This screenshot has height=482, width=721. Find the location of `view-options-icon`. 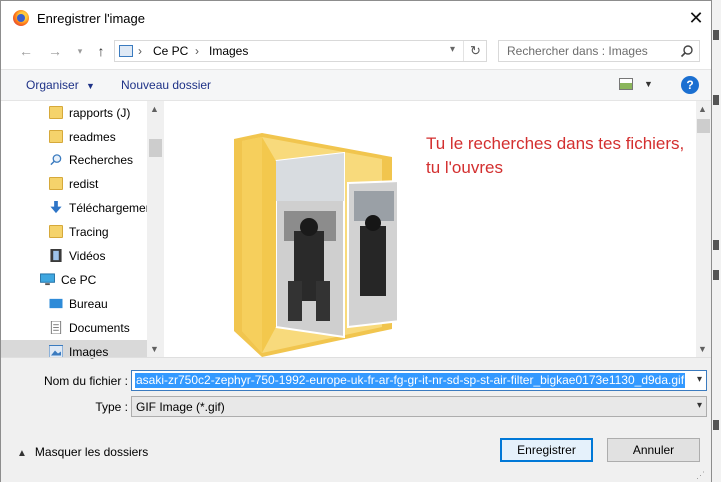

view-options-icon is located at coordinates (626, 84).